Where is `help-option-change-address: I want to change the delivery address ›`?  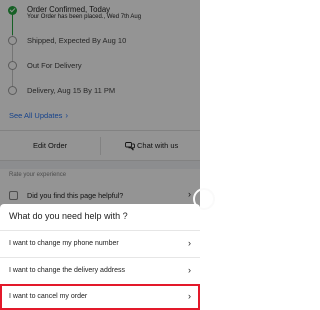
help-option-change-address: I want to change the delivery address › is located at coordinates (100, 270).